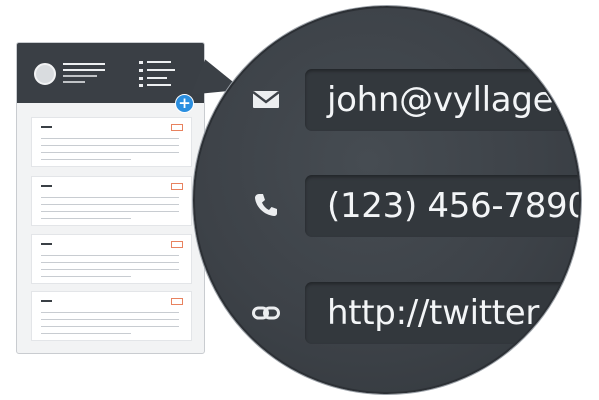 The height and width of the screenshot is (400, 599). I want to click on email-field: john@vyllage.c, so click(443, 100).